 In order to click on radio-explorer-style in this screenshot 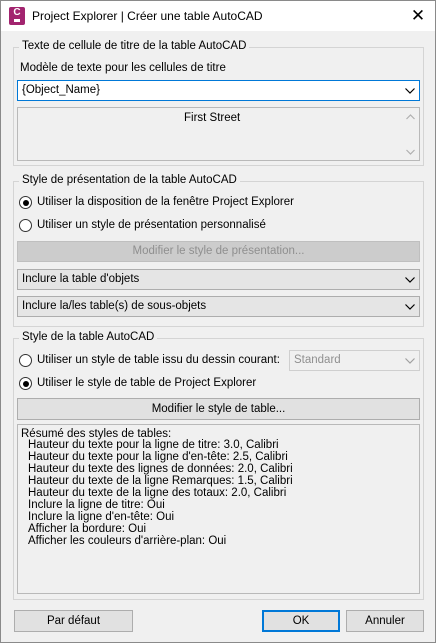, I will do `click(25, 383)`.